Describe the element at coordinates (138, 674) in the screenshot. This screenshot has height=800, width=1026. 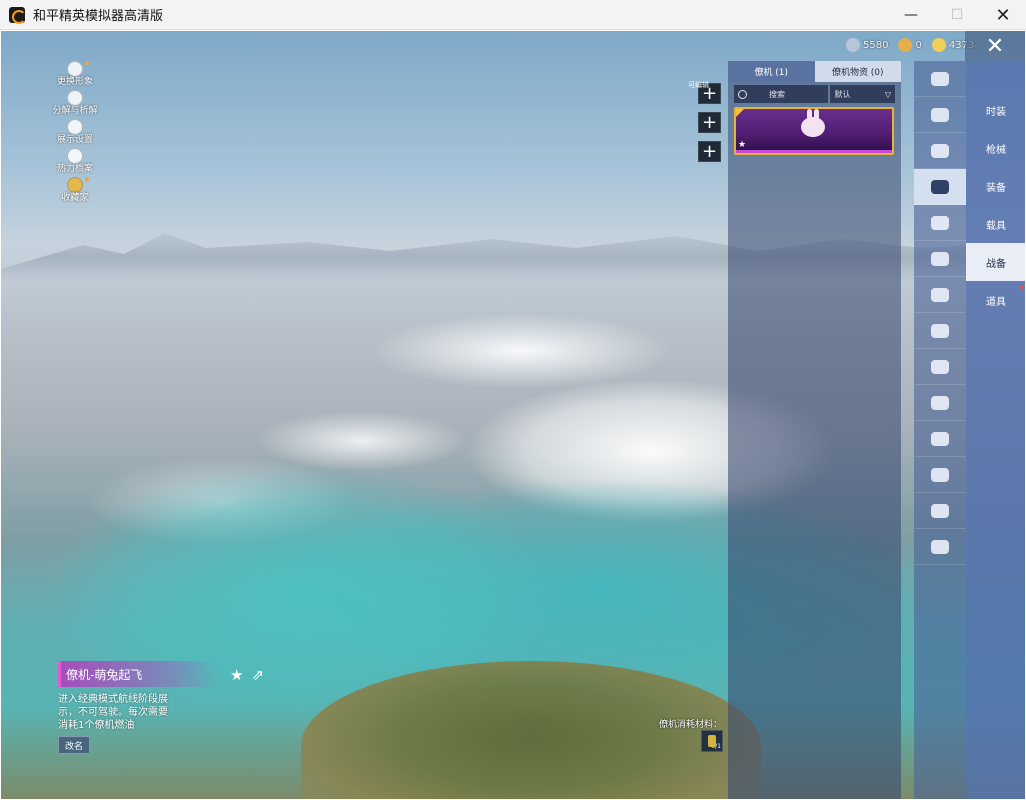
I see `item-name: 僚机-萌兔起飞` at that location.